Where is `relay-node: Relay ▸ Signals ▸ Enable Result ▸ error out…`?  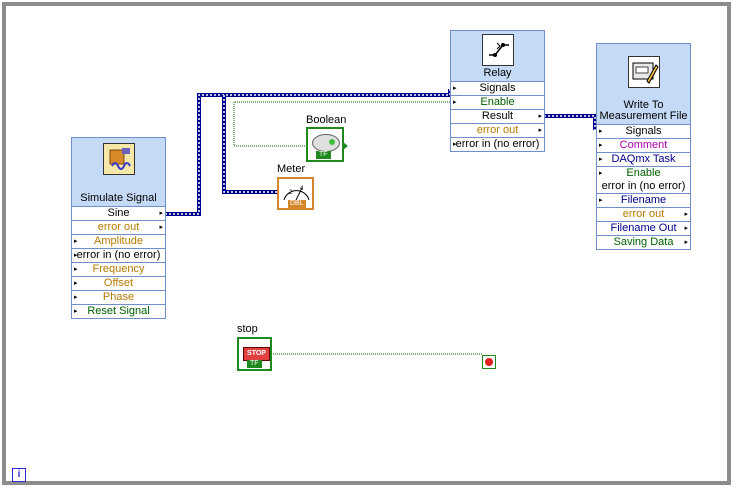 relay-node: Relay ▸ Signals ▸ Enable Result ▸ error out… is located at coordinates (497, 91).